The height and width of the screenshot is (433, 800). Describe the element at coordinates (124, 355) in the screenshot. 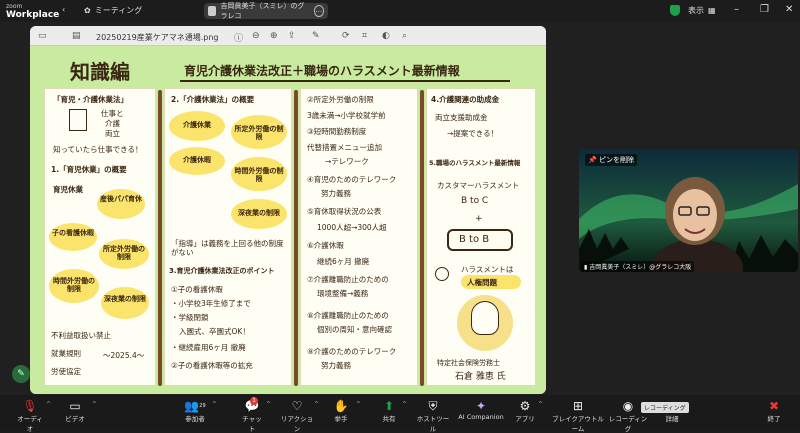

I see `col1-footer: 〜2025.4〜` at that location.